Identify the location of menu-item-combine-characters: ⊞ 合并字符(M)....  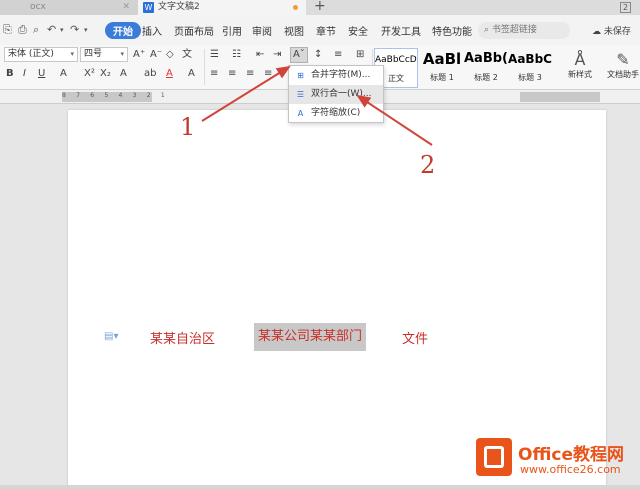
(336, 75).